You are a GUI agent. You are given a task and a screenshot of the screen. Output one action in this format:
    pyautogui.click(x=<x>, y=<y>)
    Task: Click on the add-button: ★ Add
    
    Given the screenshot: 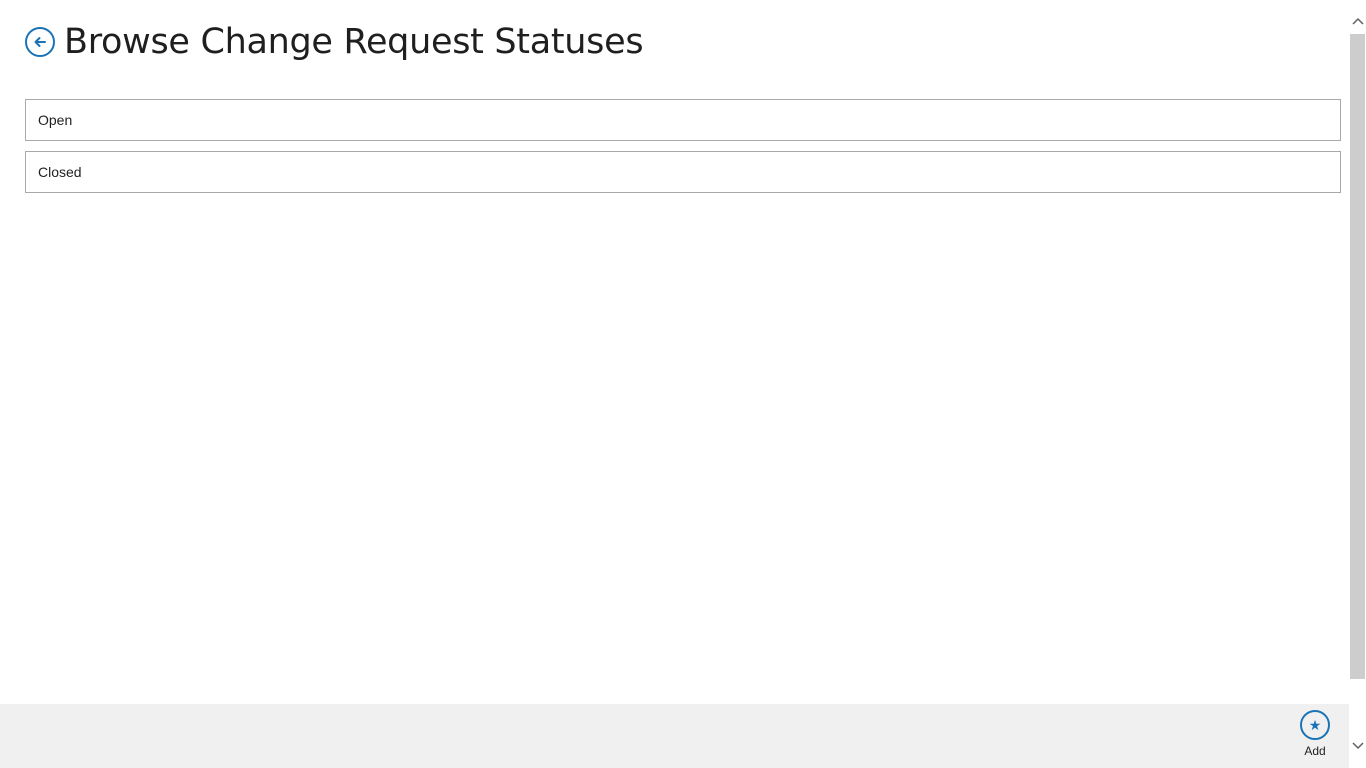 What is the action you would take?
    pyautogui.click(x=1315, y=738)
    